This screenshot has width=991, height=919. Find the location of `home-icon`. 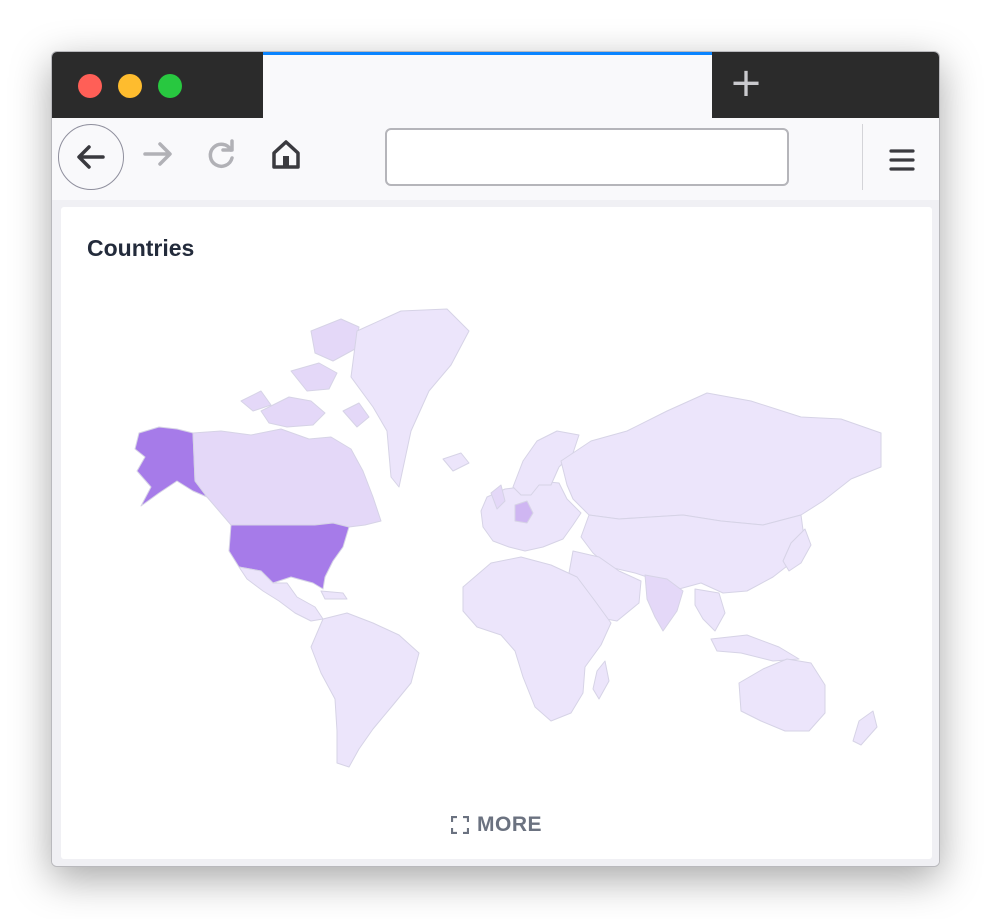

home-icon is located at coordinates (286, 154).